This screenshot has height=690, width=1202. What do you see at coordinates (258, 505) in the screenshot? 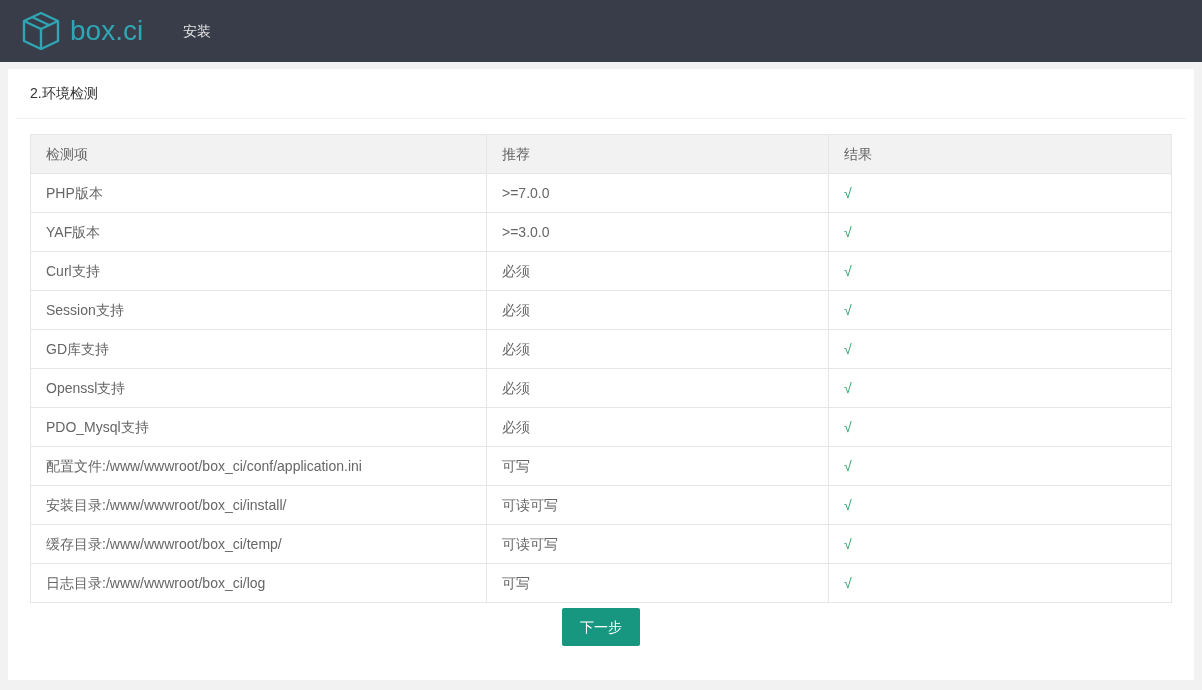
I see `table-cell: 安装目录:/www/wwwroot/box_ci/install/` at bounding box center [258, 505].